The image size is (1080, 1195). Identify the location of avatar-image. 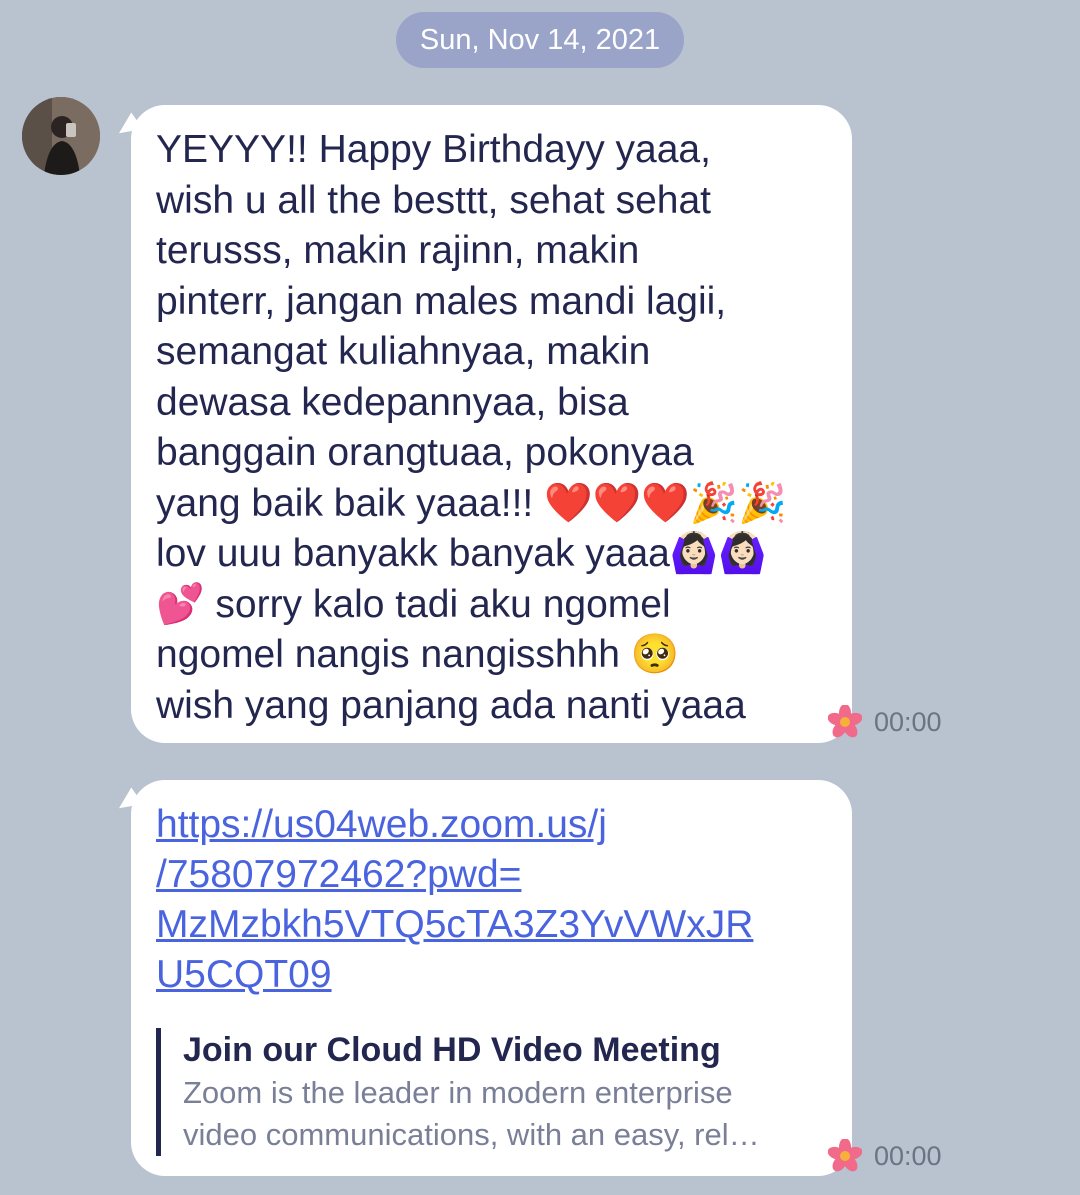
(61, 136).